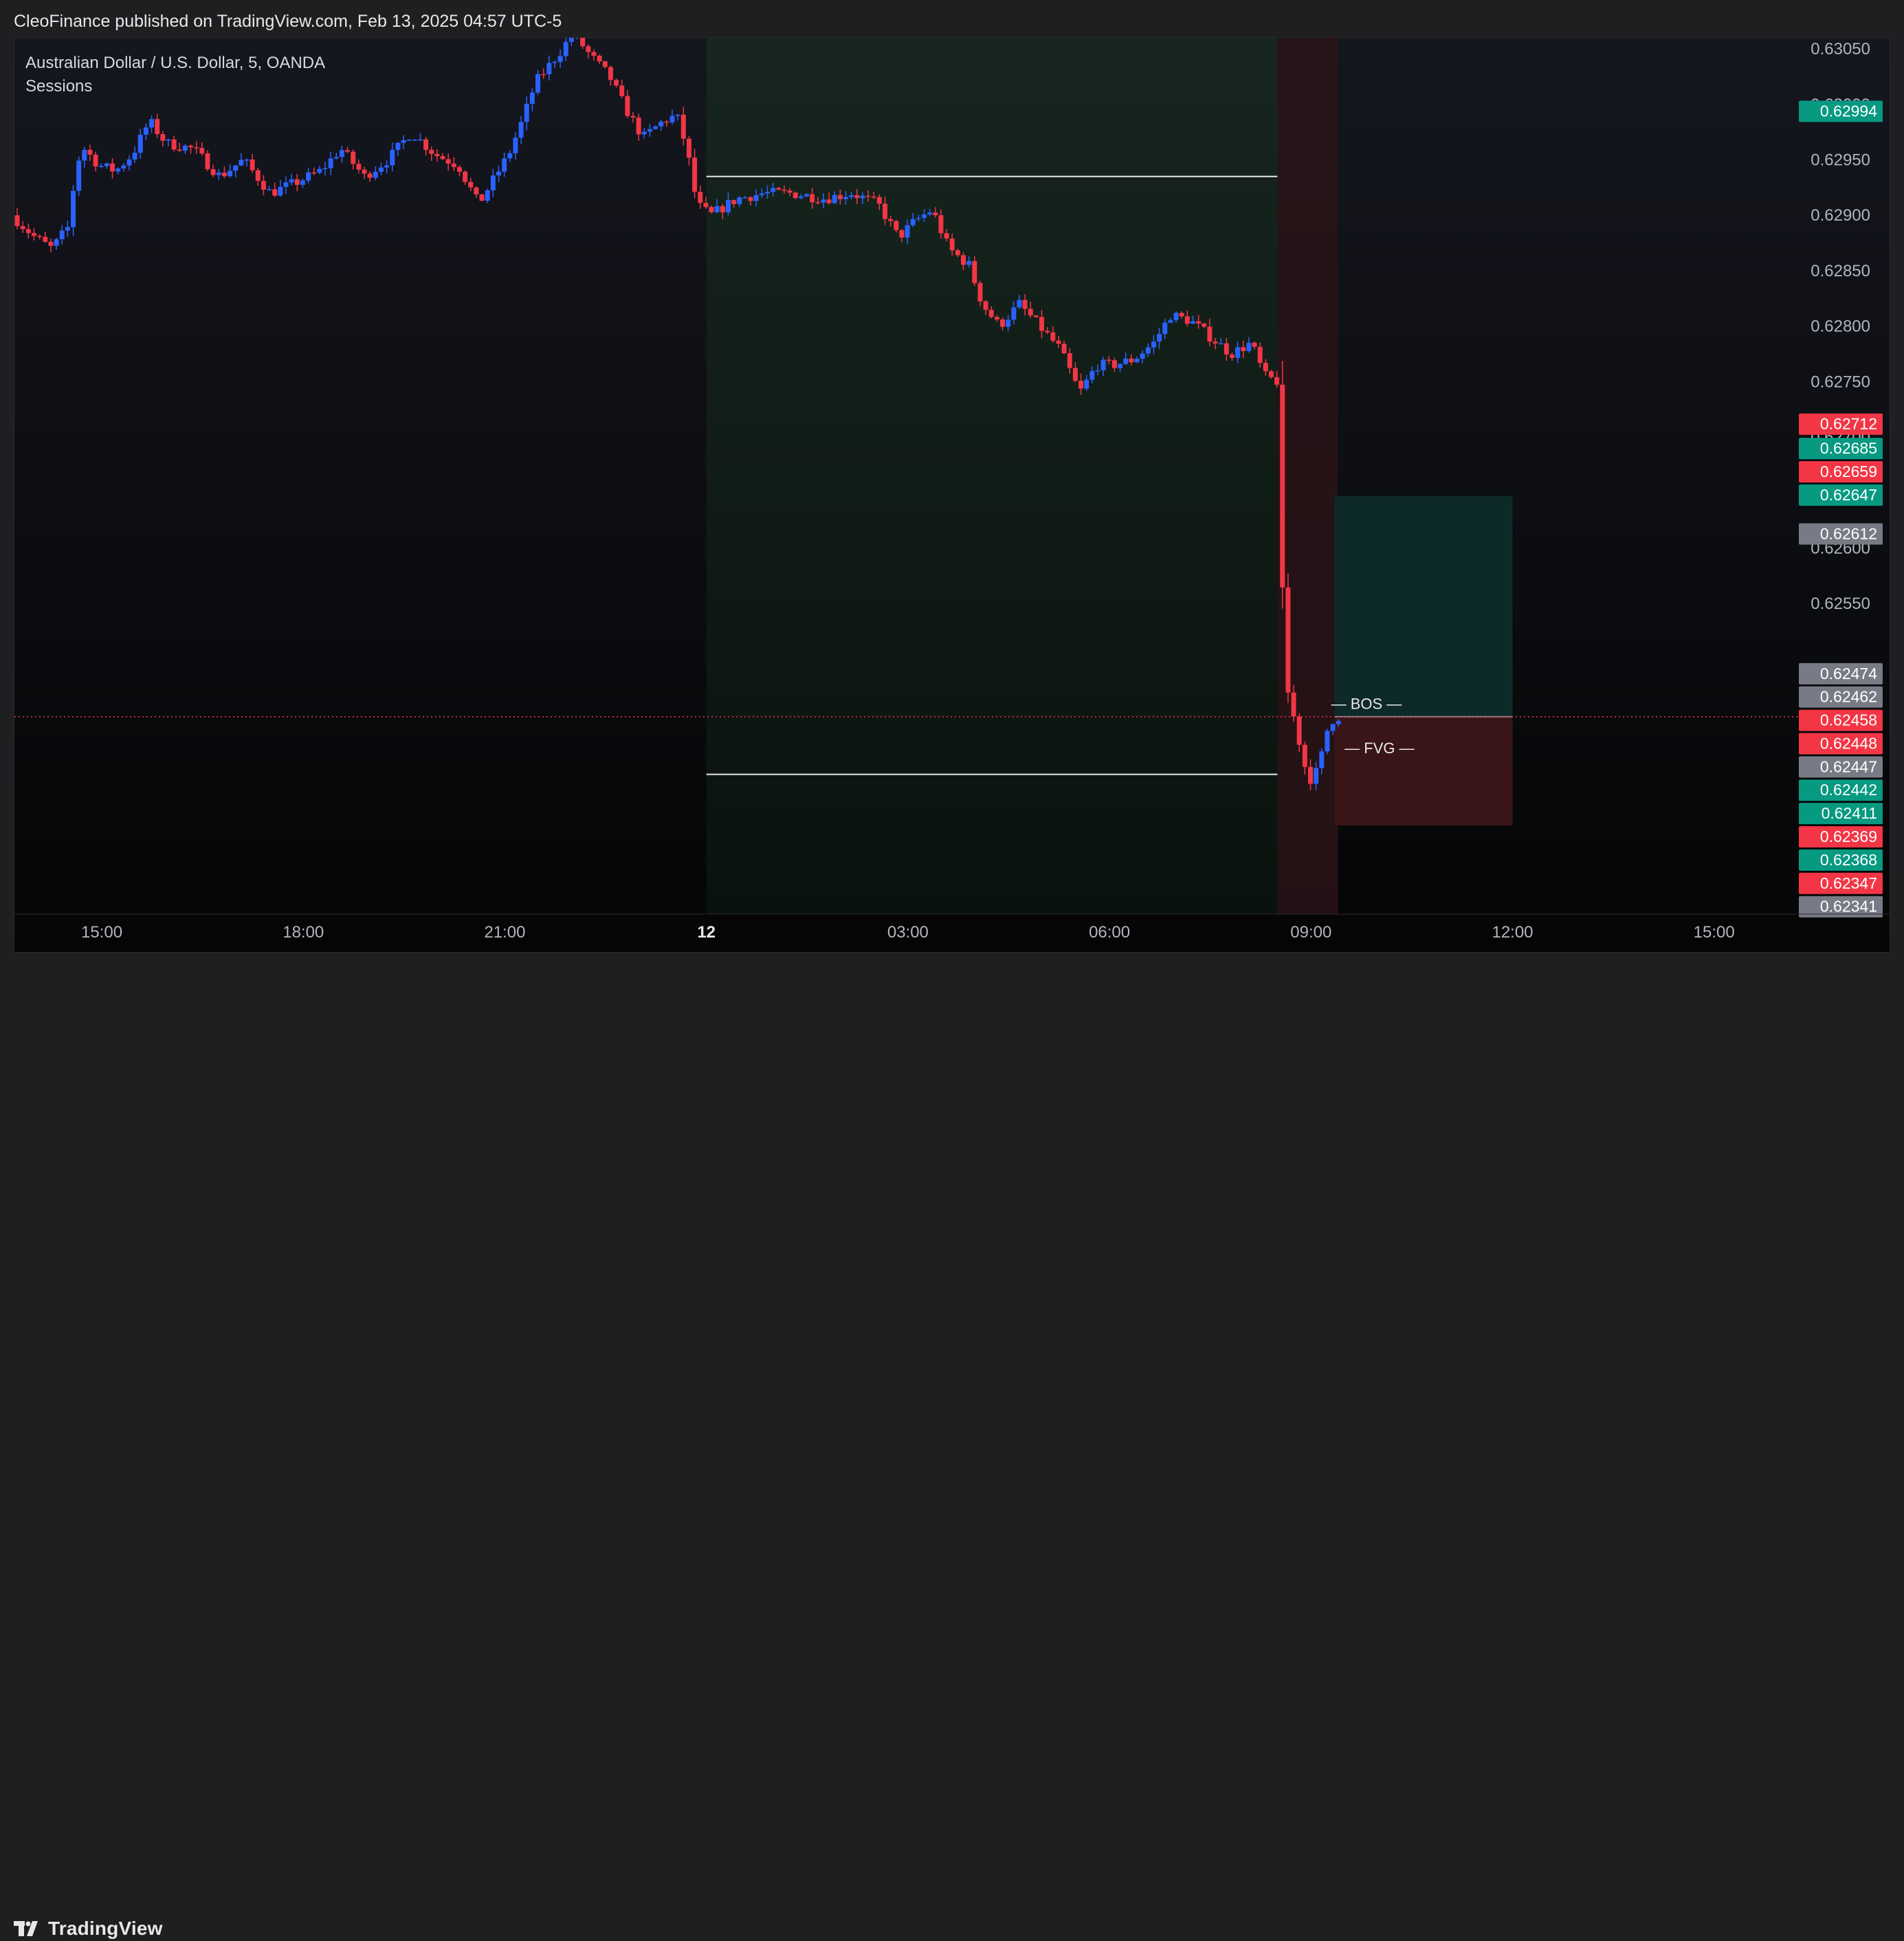 The image size is (1904, 1941). Describe the element at coordinates (1848, 697) in the screenshot. I see `price-label: 0.62462` at that location.